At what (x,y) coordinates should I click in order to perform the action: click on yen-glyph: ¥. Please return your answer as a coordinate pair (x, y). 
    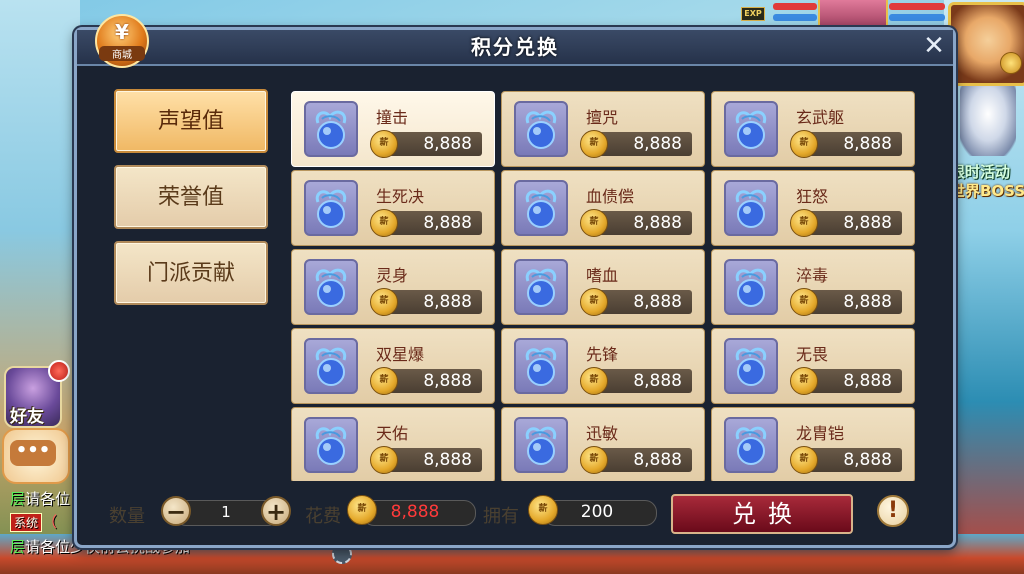
    Looking at the image, I should click on (122, 32).